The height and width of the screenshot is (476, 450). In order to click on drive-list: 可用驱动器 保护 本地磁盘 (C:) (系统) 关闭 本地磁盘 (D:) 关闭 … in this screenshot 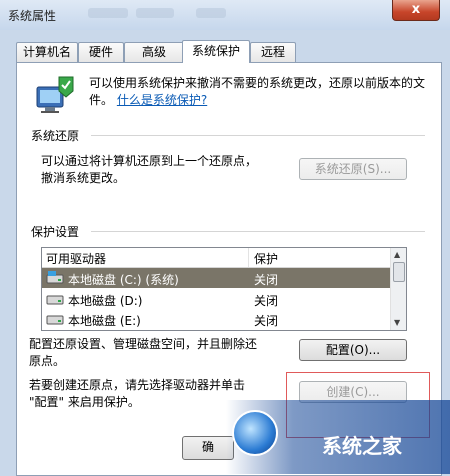, I will do `click(224, 289)`.